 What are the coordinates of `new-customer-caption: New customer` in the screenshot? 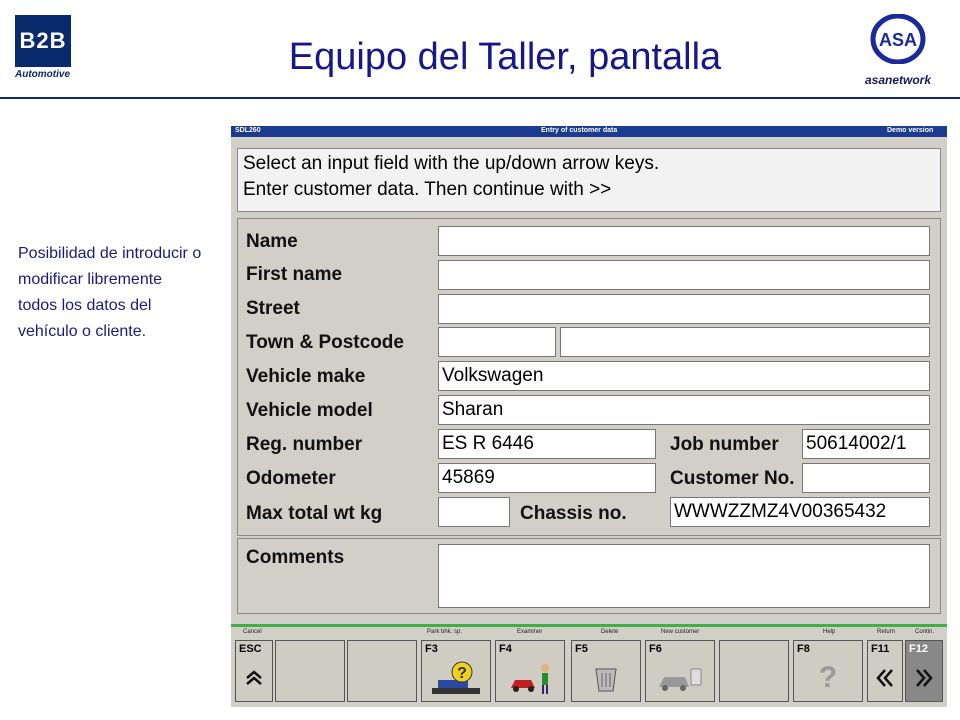 It's located at (680, 632).